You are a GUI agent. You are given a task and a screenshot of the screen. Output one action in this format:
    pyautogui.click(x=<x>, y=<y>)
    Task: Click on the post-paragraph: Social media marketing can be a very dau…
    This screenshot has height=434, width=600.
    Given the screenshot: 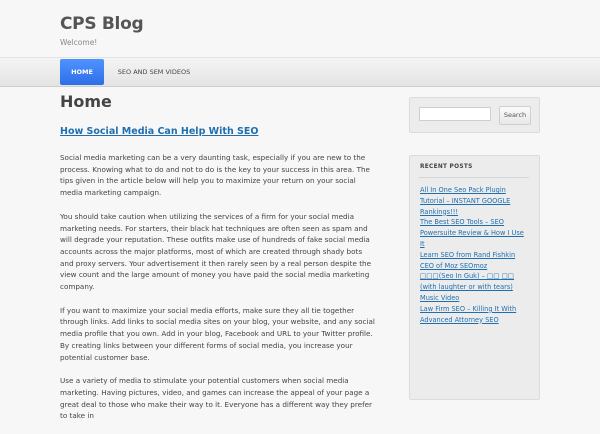 What is the action you would take?
    pyautogui.click(x=215, y=175)
    